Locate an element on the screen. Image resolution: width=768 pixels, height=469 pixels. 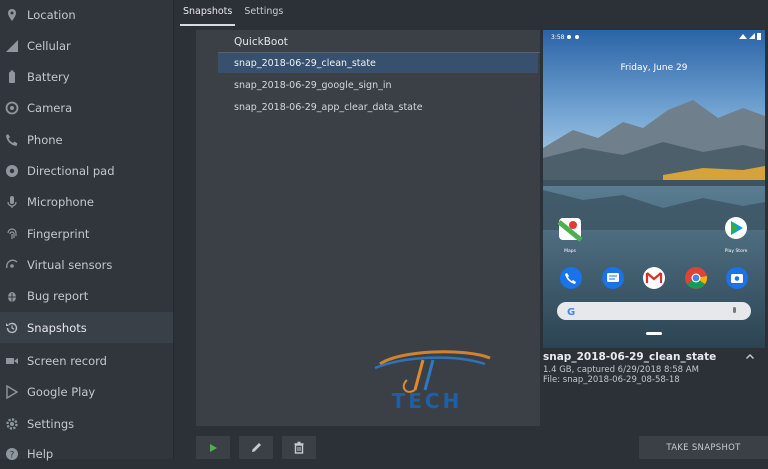
sidebar-item-microphone: Microphone is located at coordinates (86, 201).